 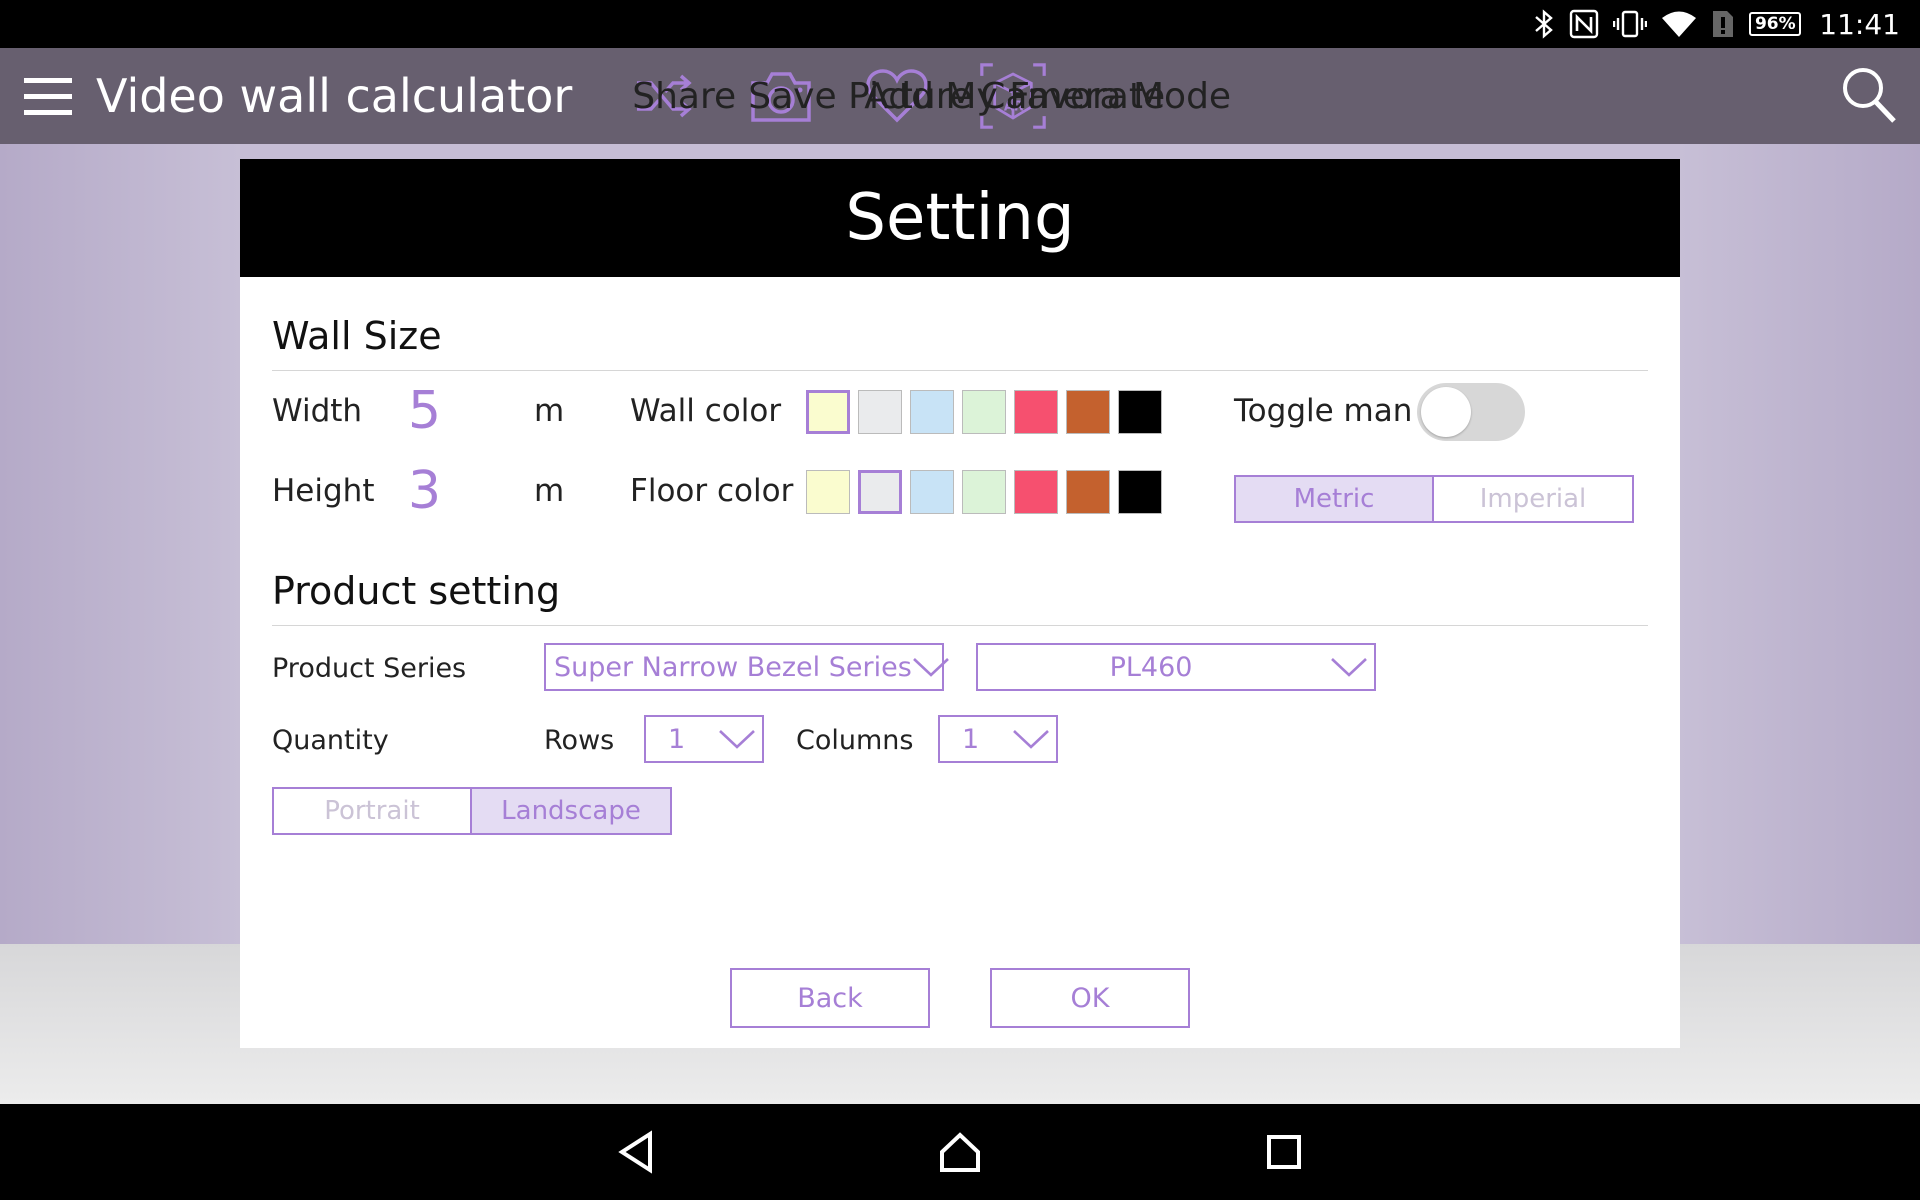 What do you see at coordinates (334, 96) in the screenshot?
I see `app-title: Video wall calculator` at bounding box center [334, 96].